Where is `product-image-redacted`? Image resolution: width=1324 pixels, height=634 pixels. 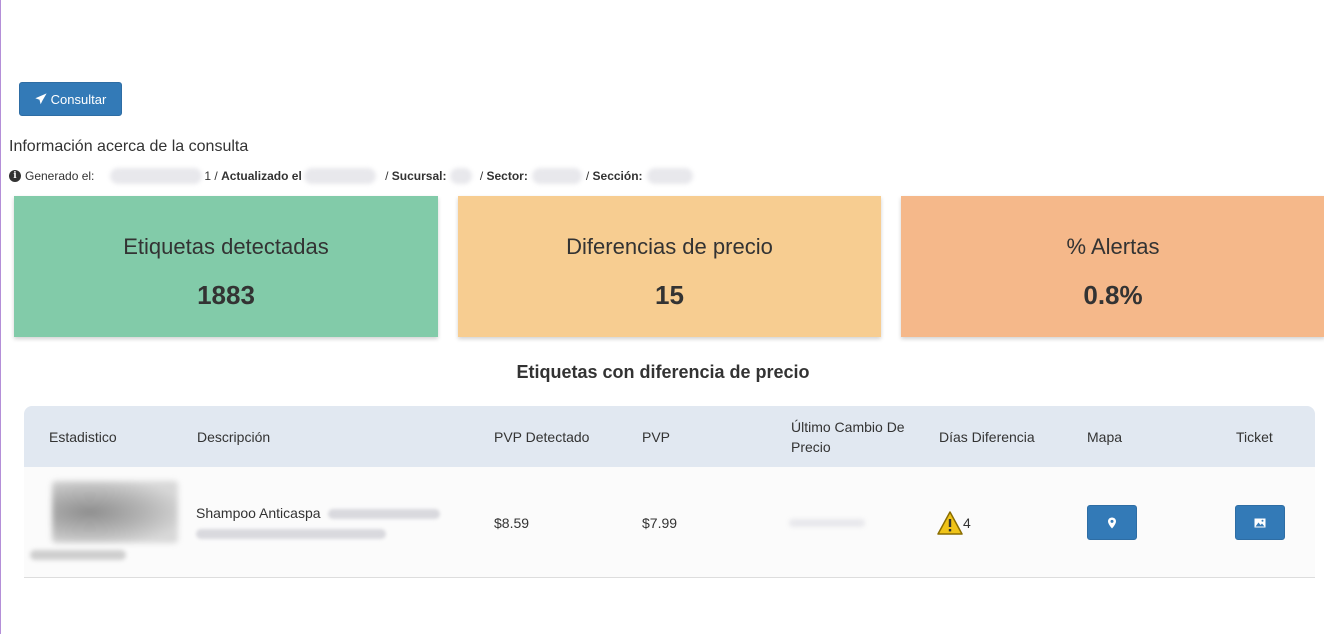
product-image-redacted is located at coordinates (115, 512).